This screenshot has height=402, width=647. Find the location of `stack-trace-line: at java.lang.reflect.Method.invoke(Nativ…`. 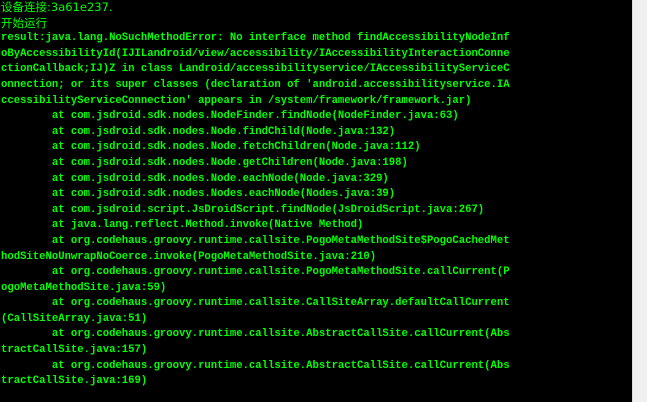

stack-trace-line: at java.lang.reflect.Method.invoke(Nativ… is located at coordinates (182, 225).